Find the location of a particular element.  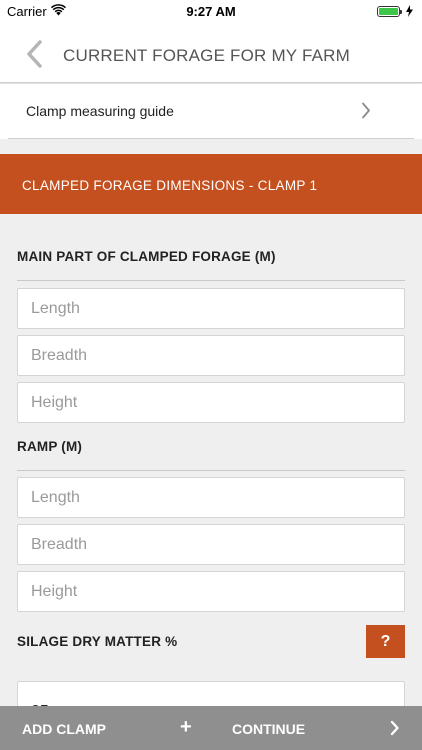

add-clamp-button: ADD CLAMP is located at coordinates (64, 729).